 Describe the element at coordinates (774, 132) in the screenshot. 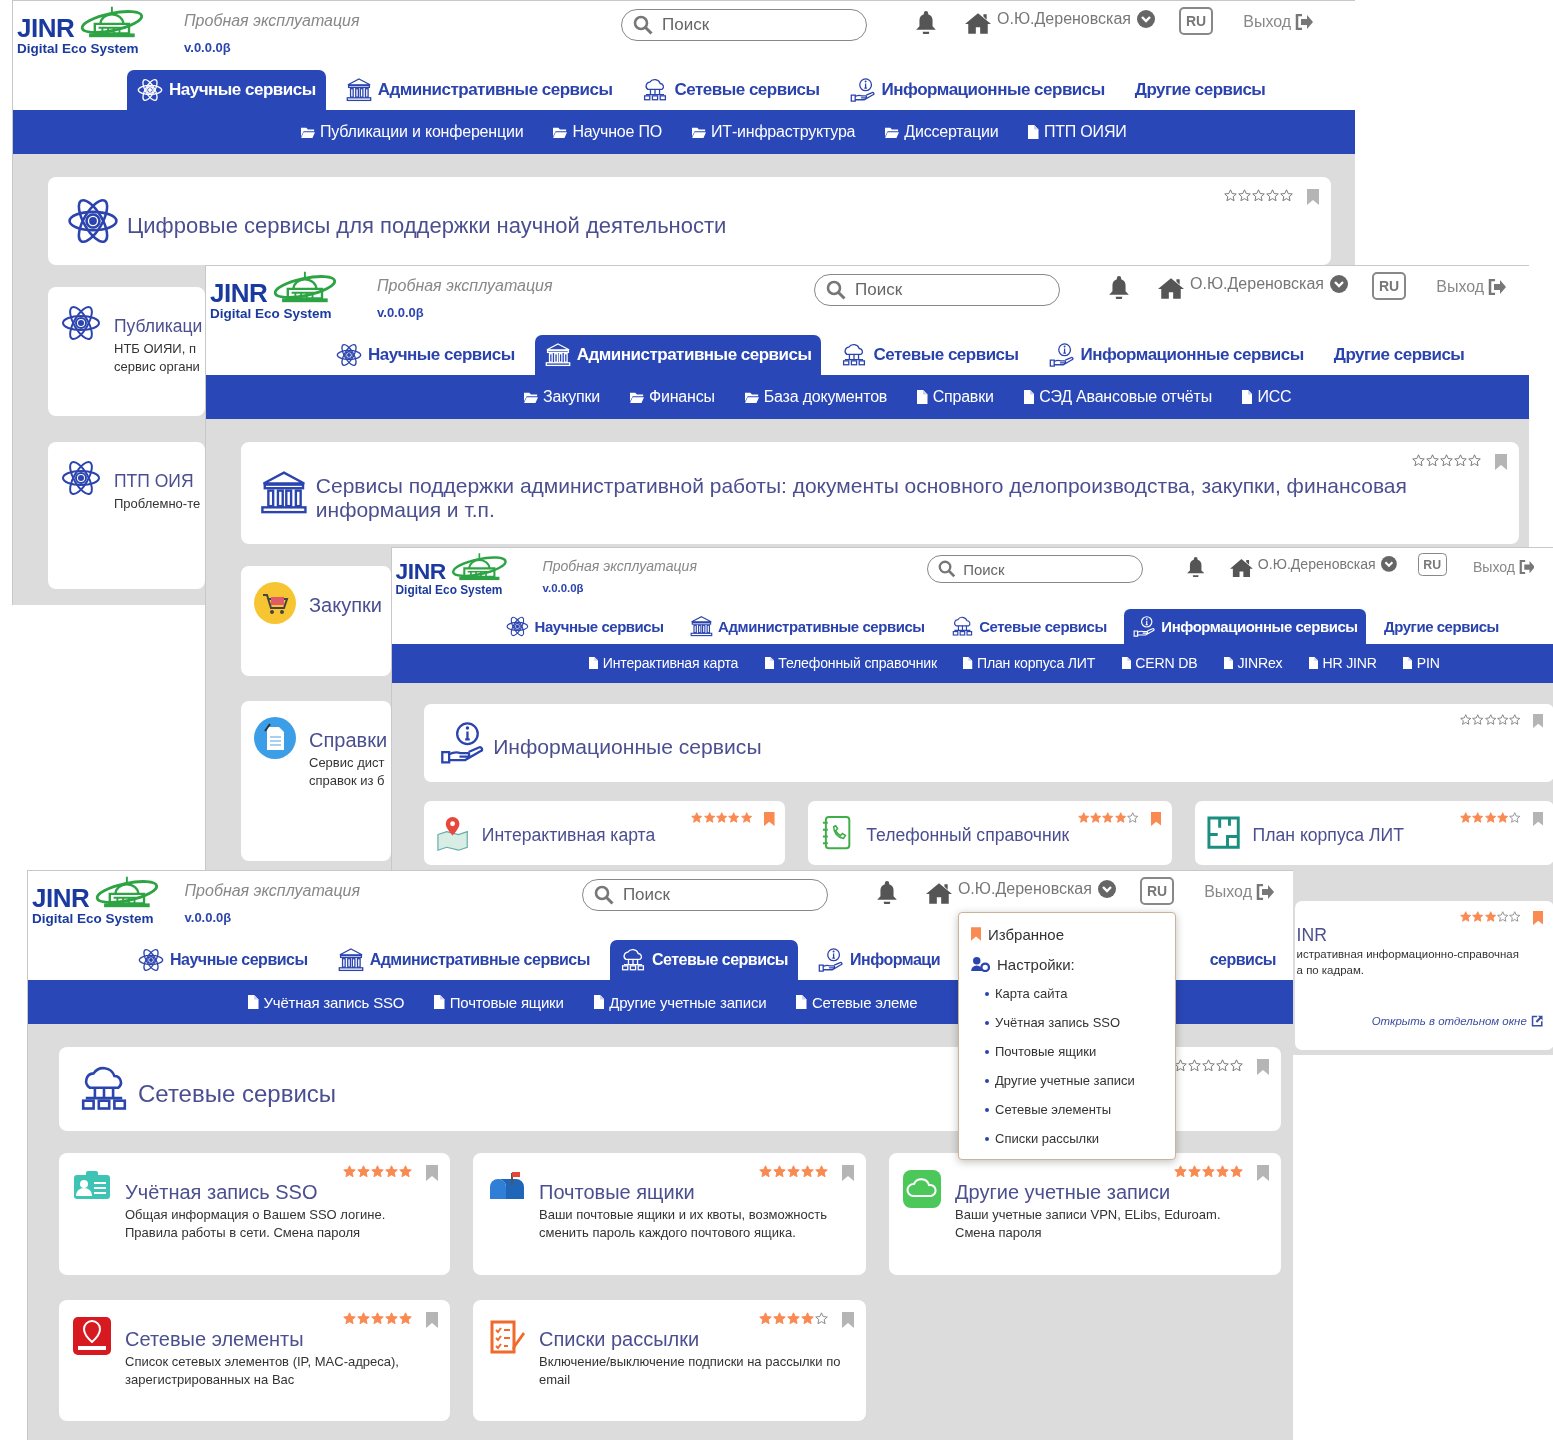

I see `subnav-link: ИТ-инфраструктура` at that location.